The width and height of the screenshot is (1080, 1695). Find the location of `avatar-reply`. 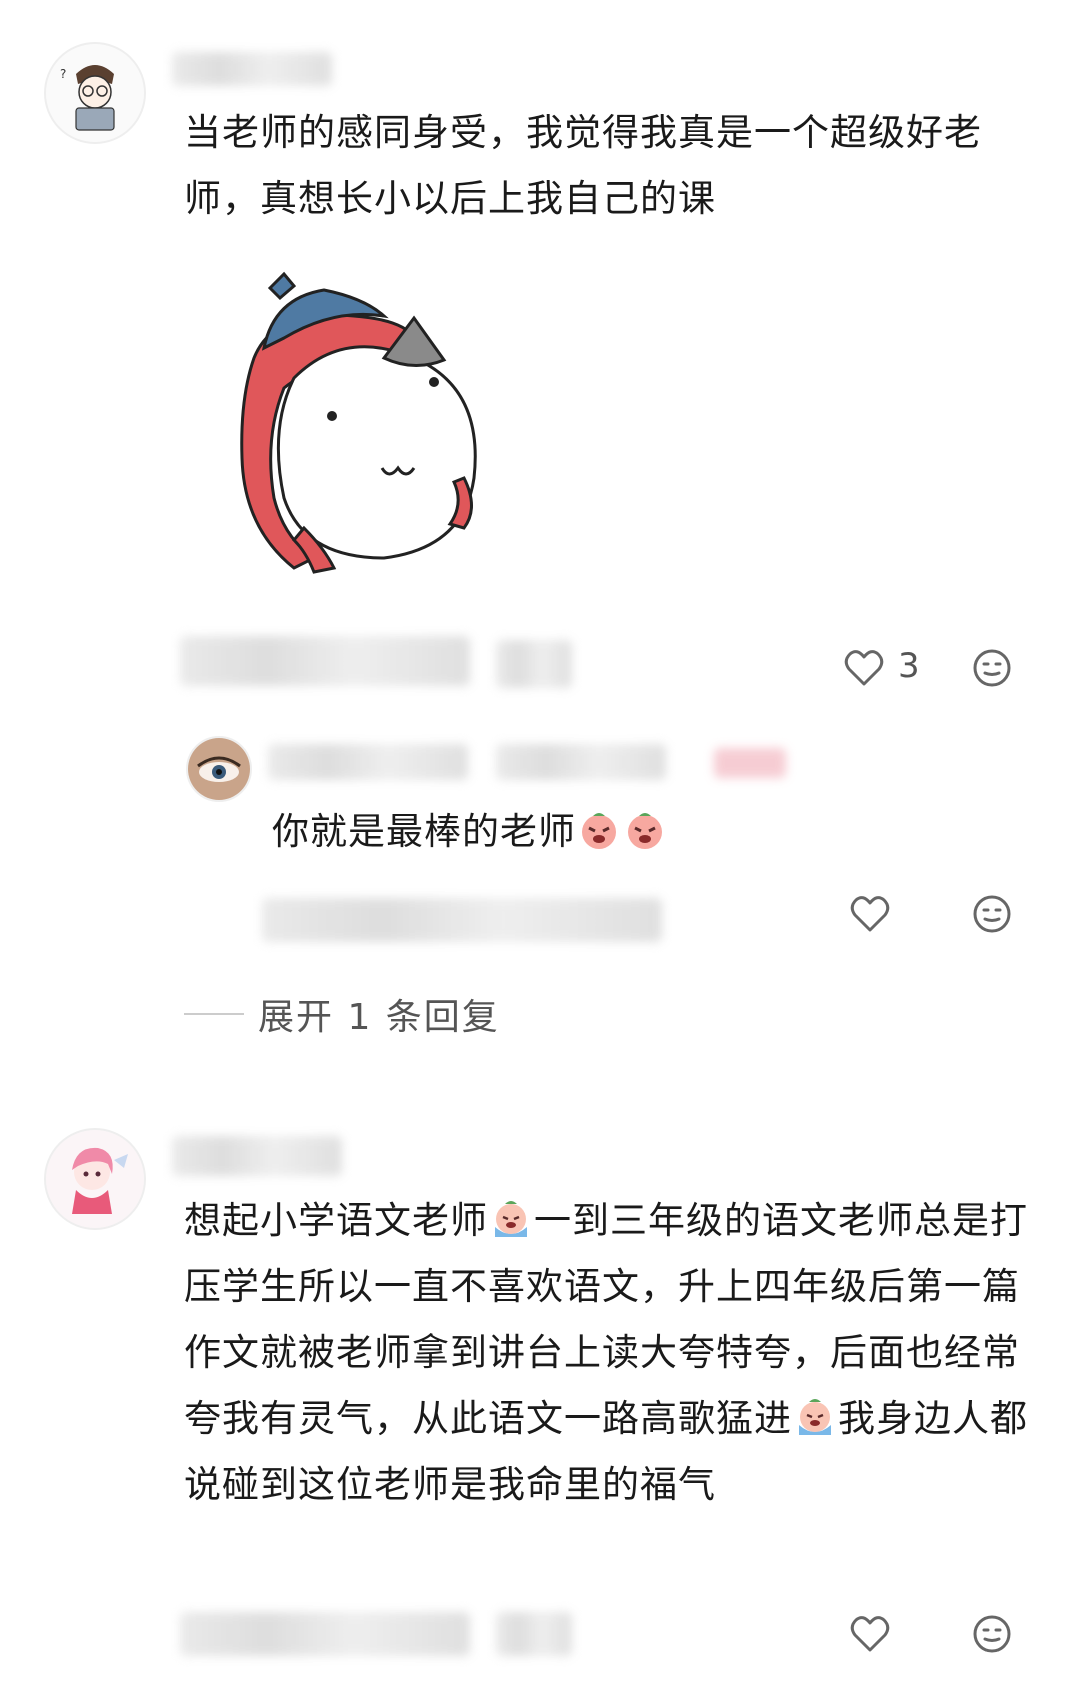

avatar-reply is located at coordinates (219, 769).